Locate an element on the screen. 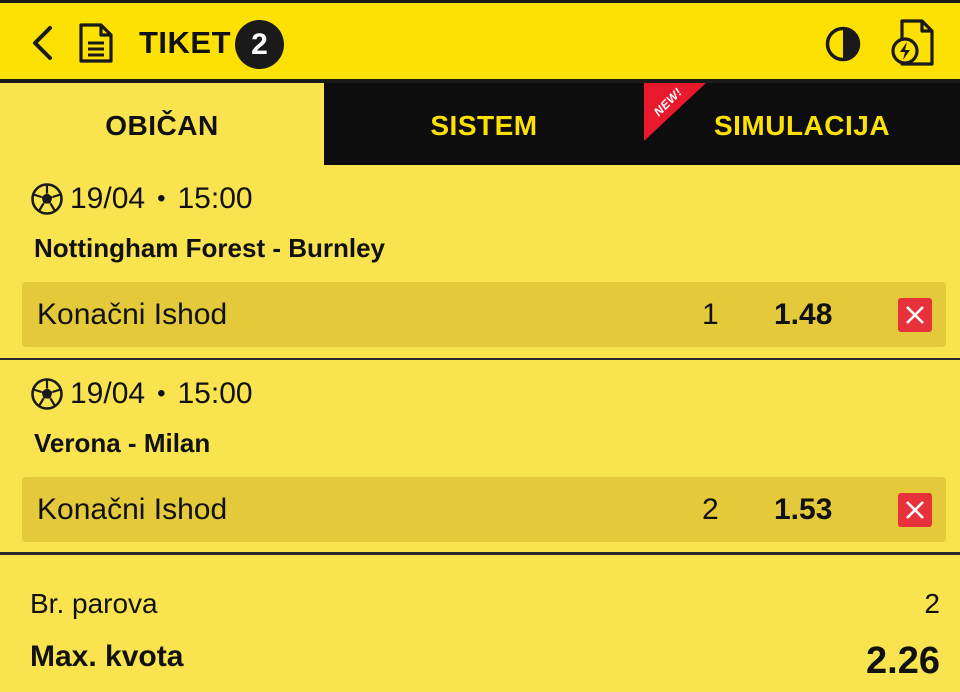 The image size is (960, 692). quick-ticket-button is located at coordinates (912, 43).